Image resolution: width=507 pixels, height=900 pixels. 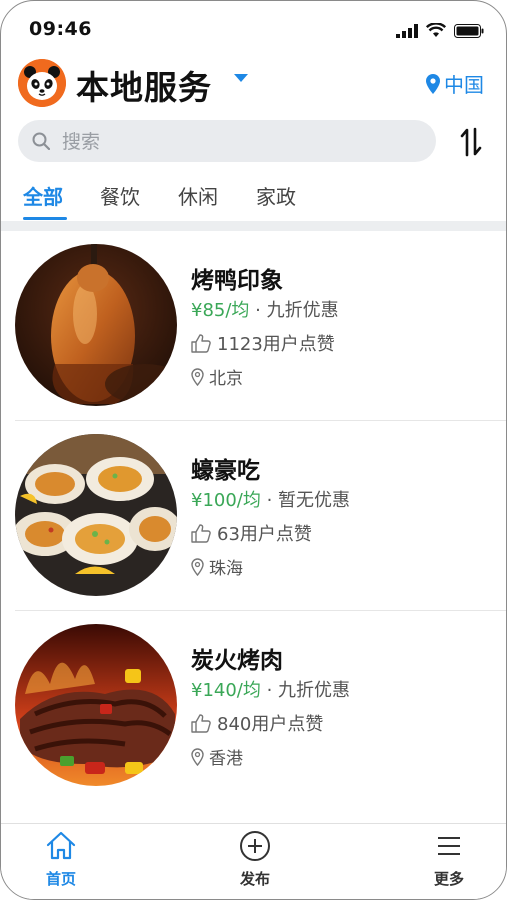 I want to click on average-price: ¥140/均, so click(x=226, y=690).